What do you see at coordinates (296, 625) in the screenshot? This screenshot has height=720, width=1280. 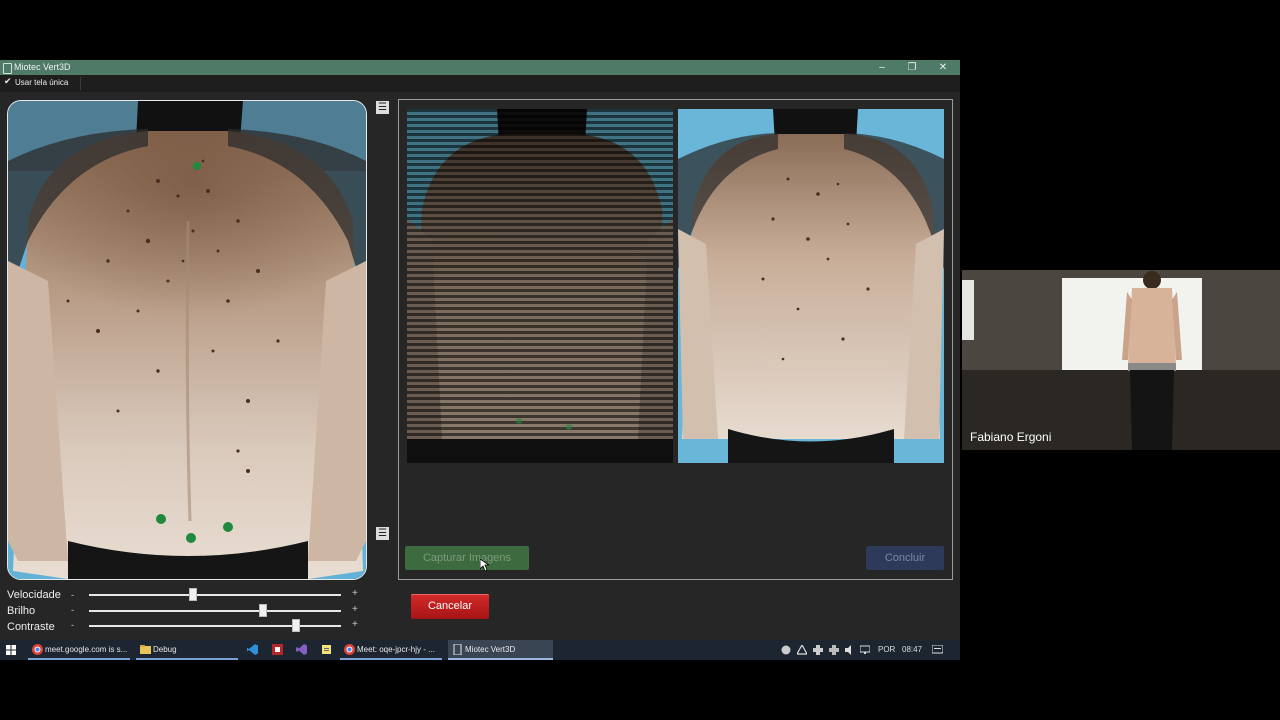 I see `contrast-slider-thumb` at bounding box center [296, 625].